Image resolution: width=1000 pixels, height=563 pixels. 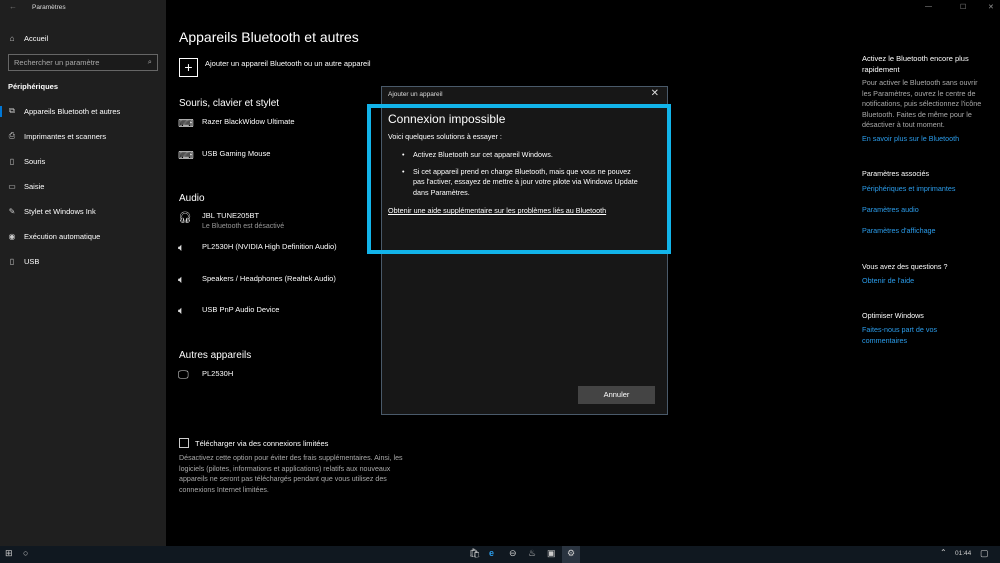 I want to click on devices-printers-link: Périphériques et imprimantes, so click(x=924, y=189).